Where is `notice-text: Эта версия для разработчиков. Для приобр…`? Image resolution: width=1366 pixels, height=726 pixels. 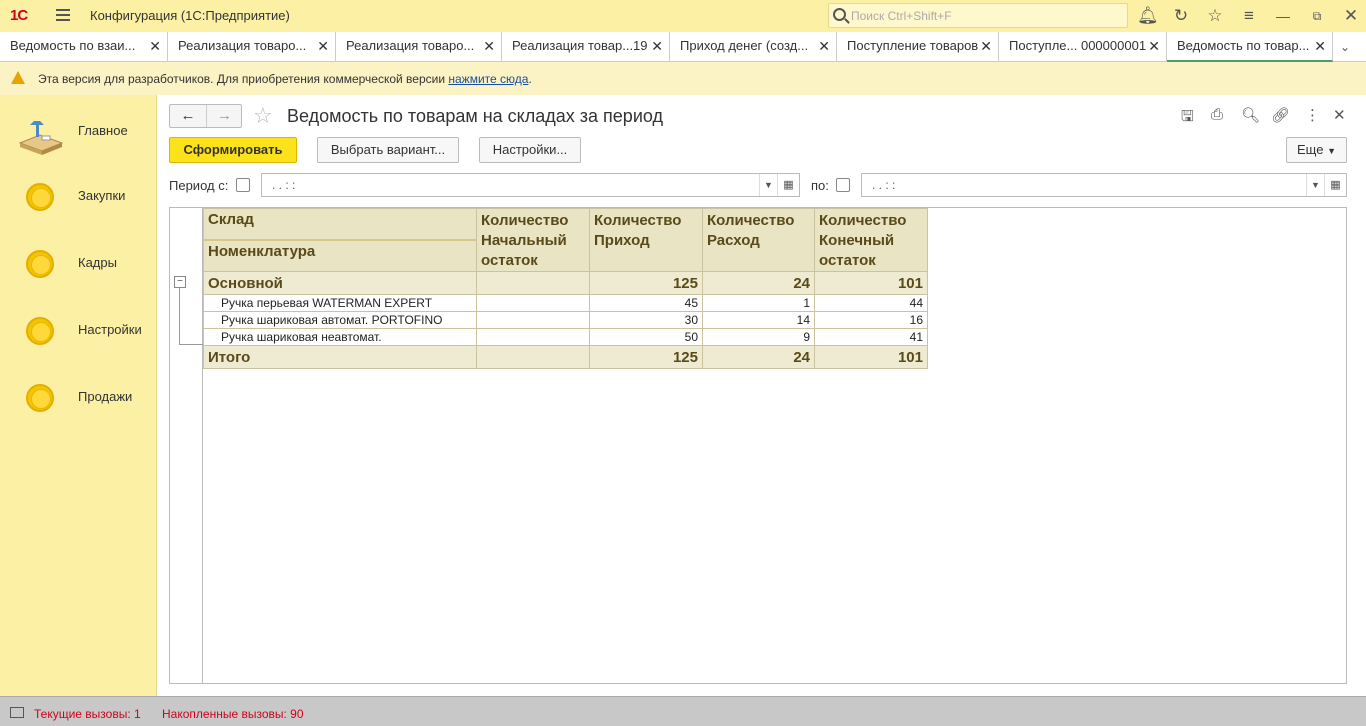
notice-text: Эта версия для разработчиков. Для приобр… is located at coordinates (243, 79).